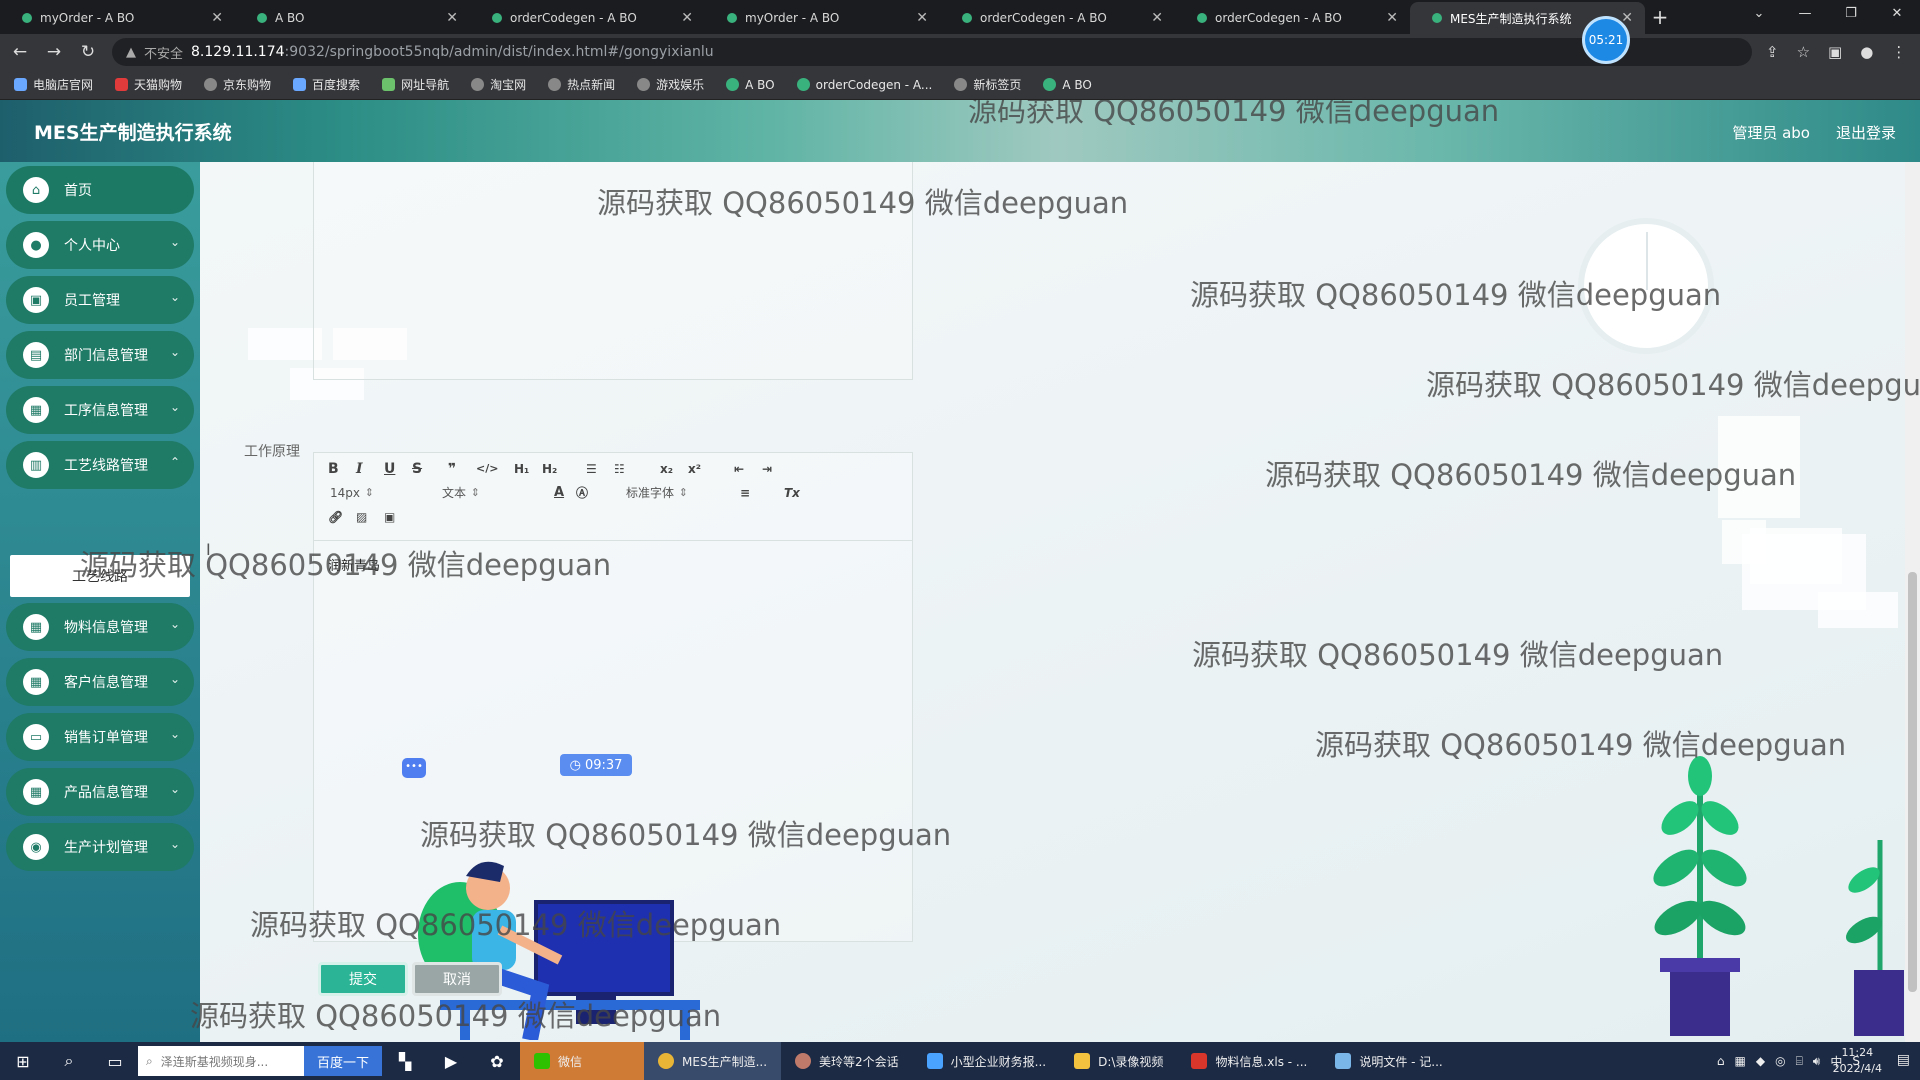 This screenshot has width=1920, height=1080. What do you see at coordinates (1799, 1061) in the screenshot?
I see `network-icon: ⌸` at bounding box center [1799, 1061].